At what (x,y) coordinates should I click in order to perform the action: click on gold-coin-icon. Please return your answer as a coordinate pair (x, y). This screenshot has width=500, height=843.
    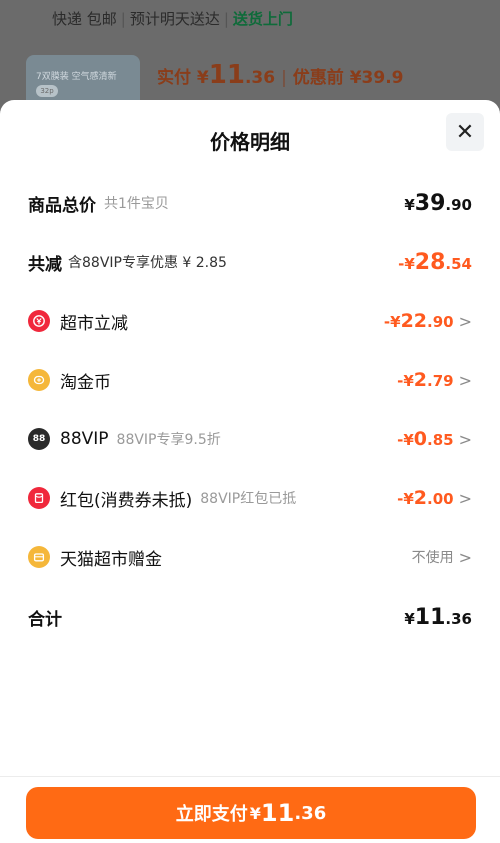
    Looking at the image, I should click on (39, 380).